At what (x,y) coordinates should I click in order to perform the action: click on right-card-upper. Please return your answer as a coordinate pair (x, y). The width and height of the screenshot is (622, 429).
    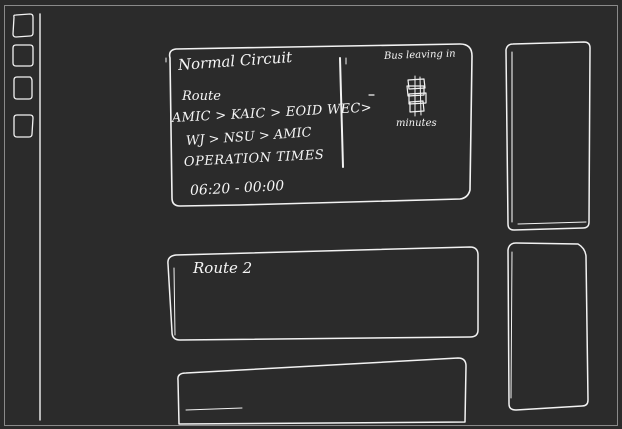
    Looking at the image, I should click on (548, 136).